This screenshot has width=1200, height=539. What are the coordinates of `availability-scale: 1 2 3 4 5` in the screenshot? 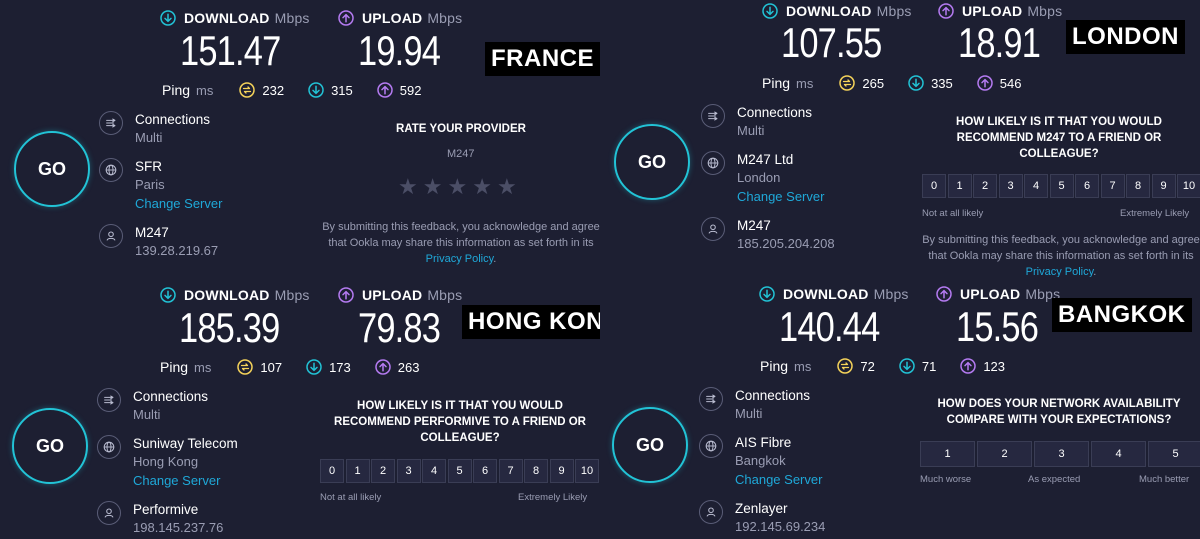 It's located at (1060, 454).